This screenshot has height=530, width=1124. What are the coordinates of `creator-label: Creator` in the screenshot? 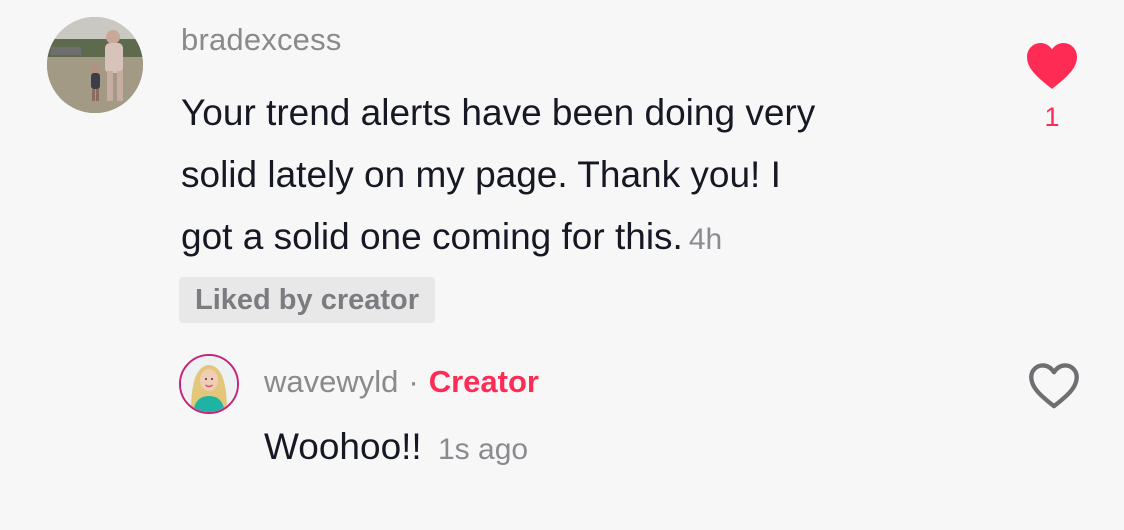 It's located at (483, 381).